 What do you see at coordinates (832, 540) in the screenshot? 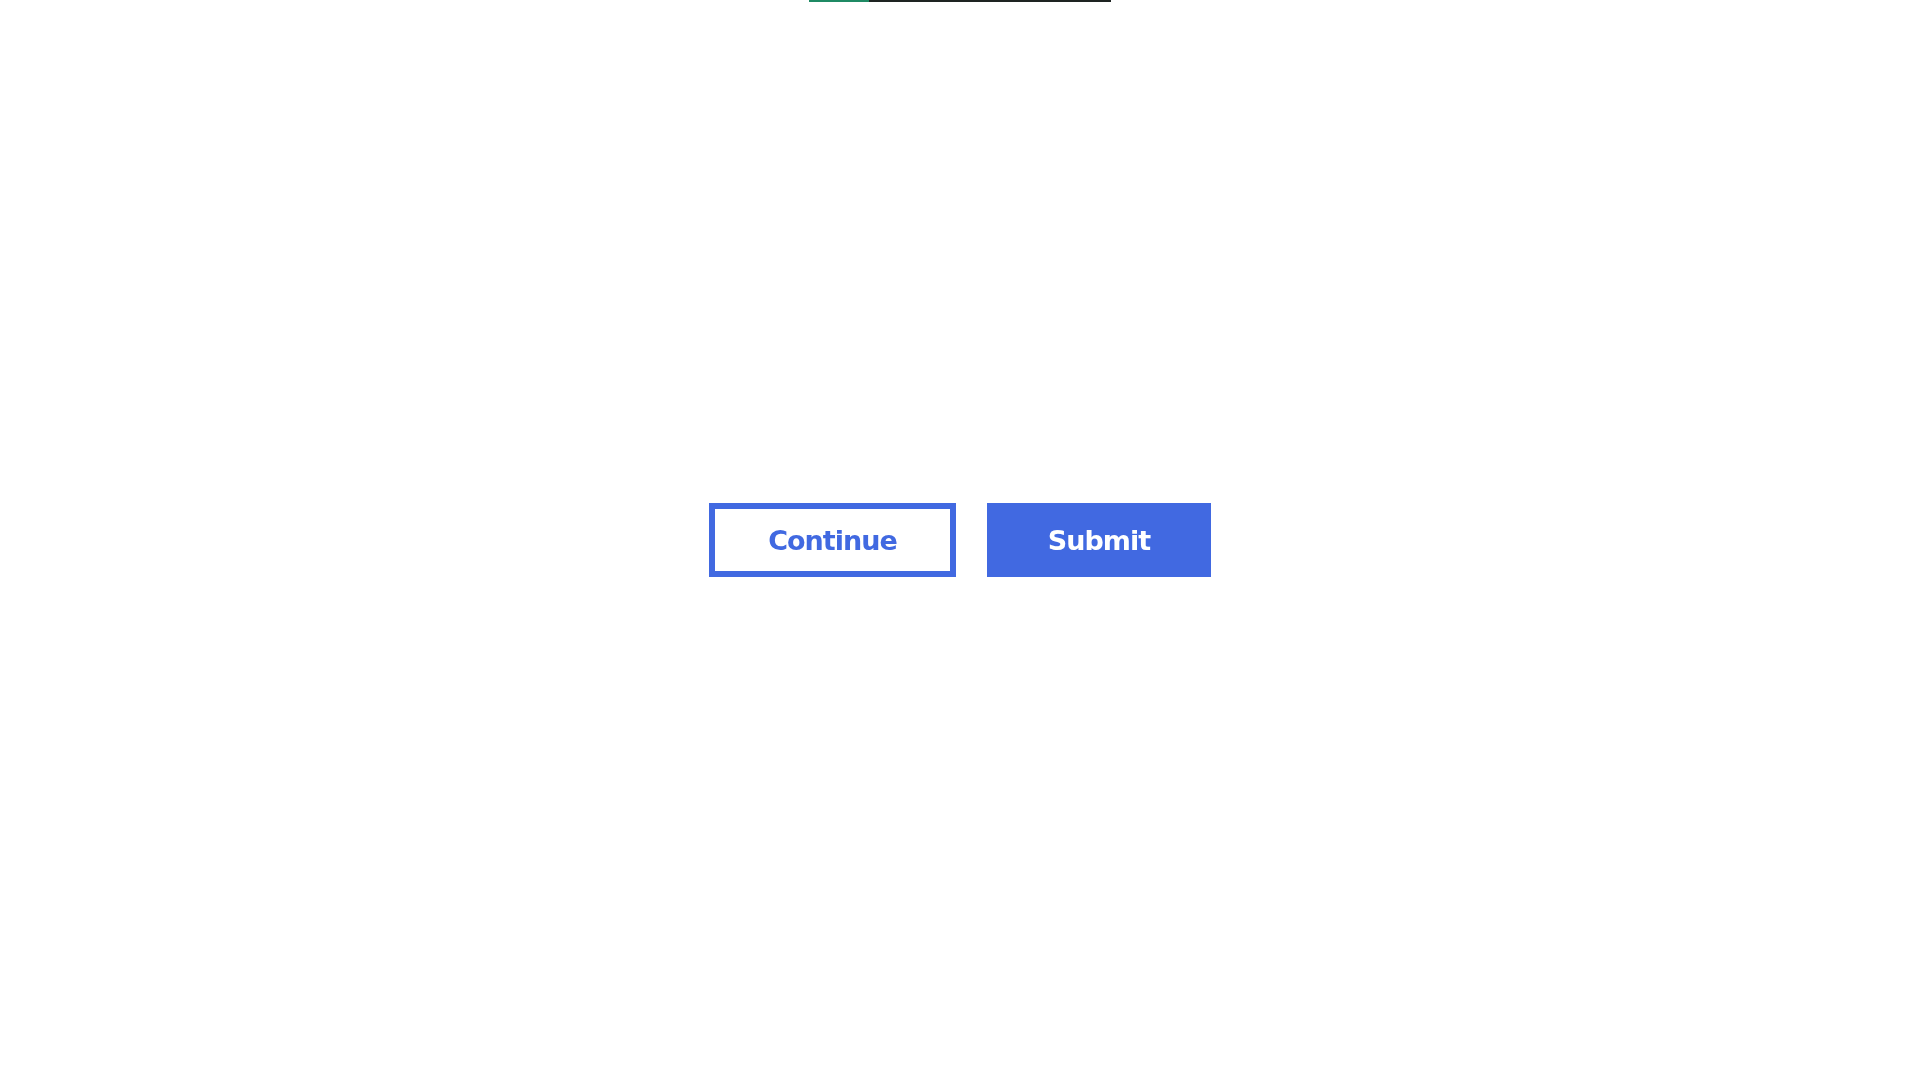
I see `continue-button: Continue` at bounding box center [832, 540].